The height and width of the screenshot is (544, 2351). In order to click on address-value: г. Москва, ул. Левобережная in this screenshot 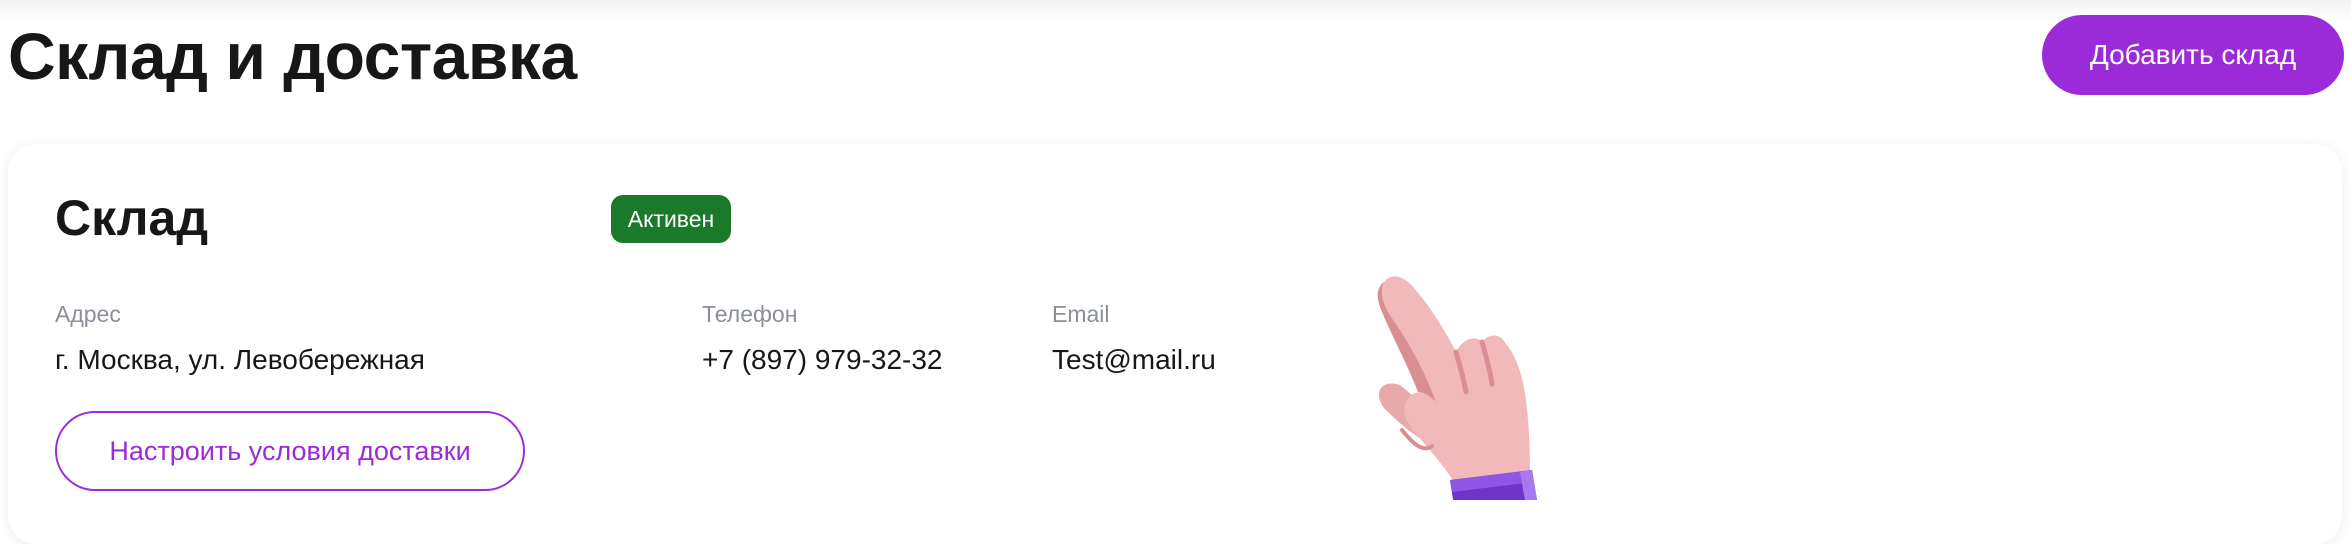, I will do `click(240, 359)`.